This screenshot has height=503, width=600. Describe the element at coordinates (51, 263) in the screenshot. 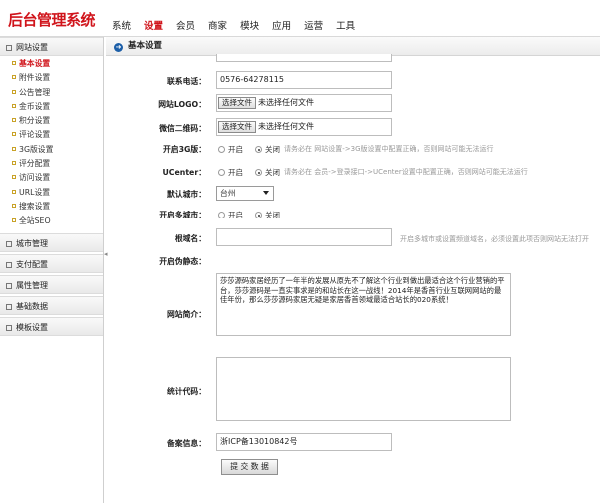

I see `sidebar-group-payment: 支付配置` at that location.